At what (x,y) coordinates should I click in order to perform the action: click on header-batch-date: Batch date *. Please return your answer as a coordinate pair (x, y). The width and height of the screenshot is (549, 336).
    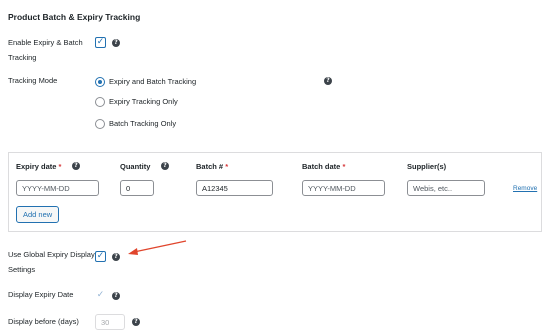
    Looking at the image, I should click on (323, 166).